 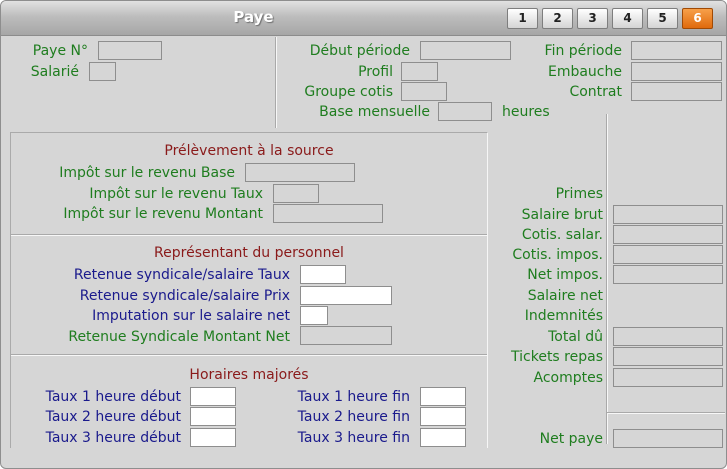 I want to click on retenue-montant-net-field, so click(x=346, y=335).